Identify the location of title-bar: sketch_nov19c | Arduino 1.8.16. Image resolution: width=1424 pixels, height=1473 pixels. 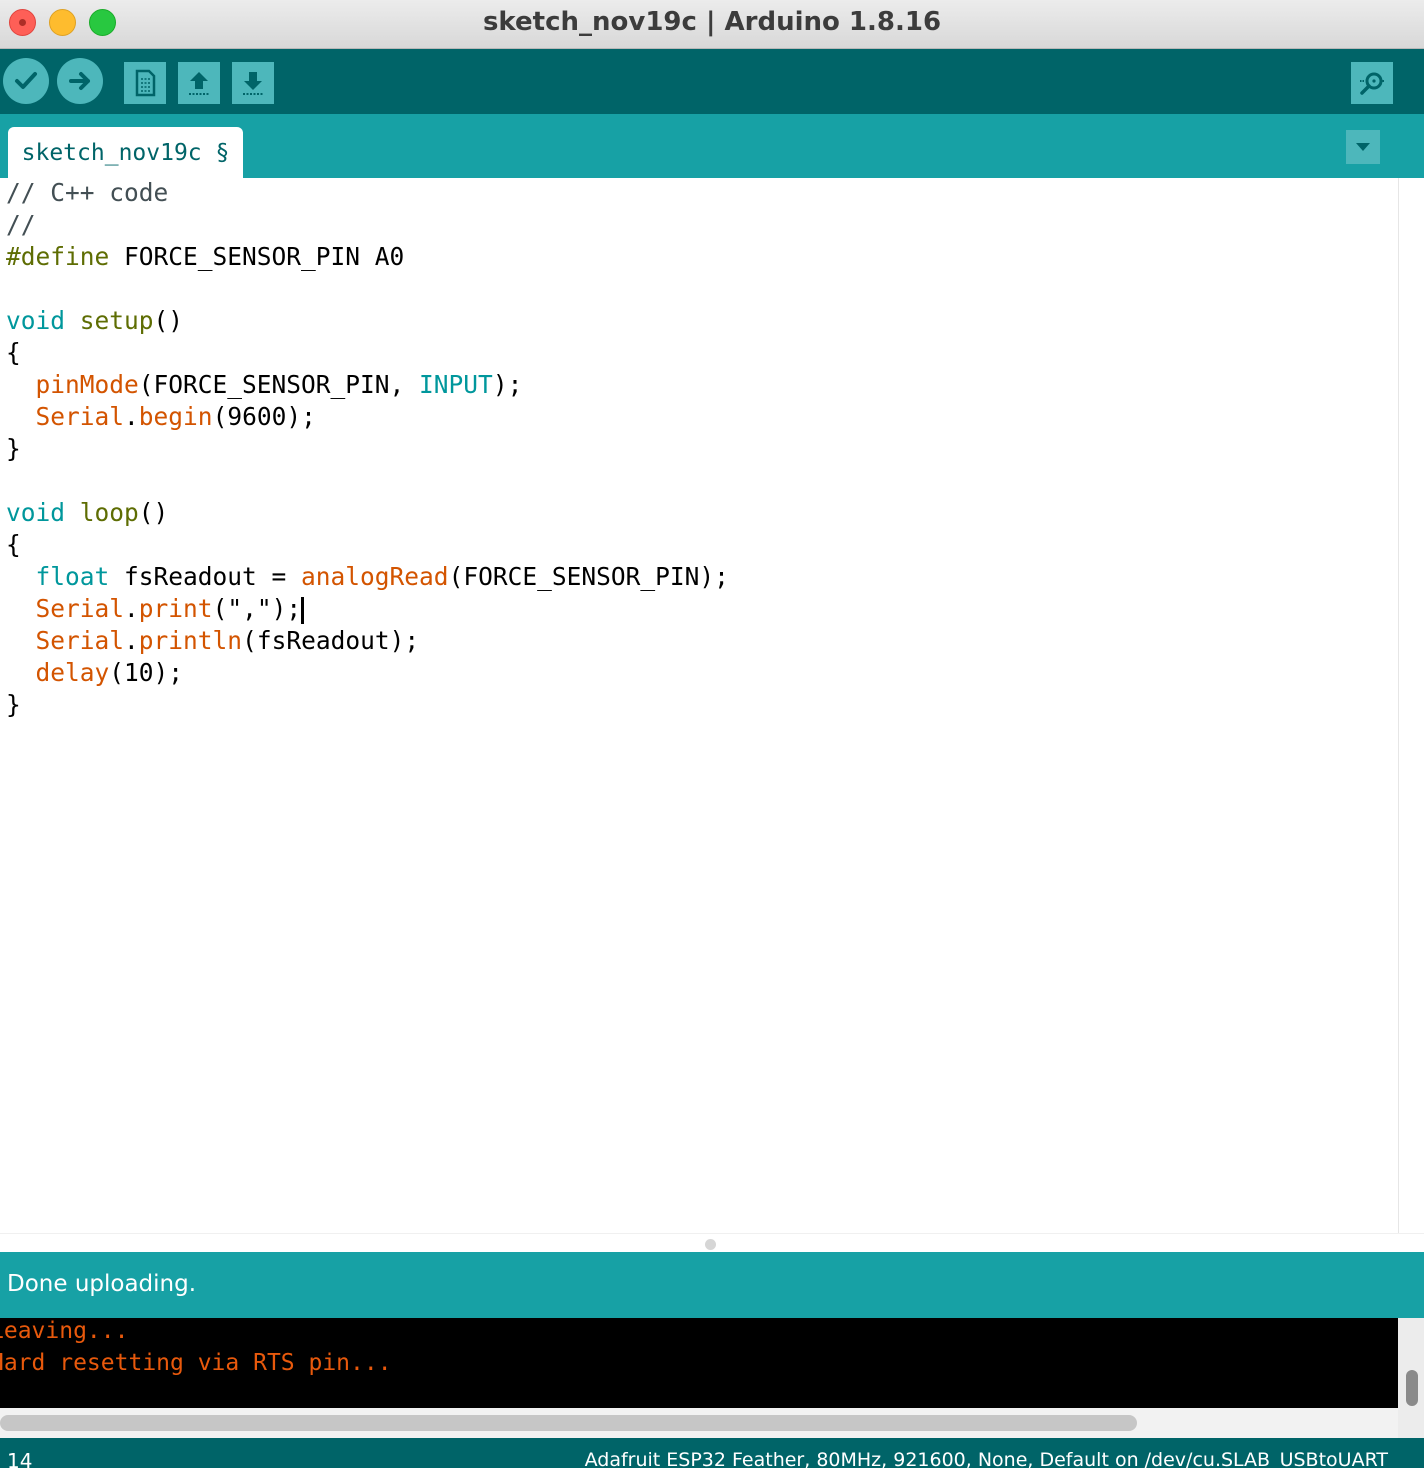
(712, 24).